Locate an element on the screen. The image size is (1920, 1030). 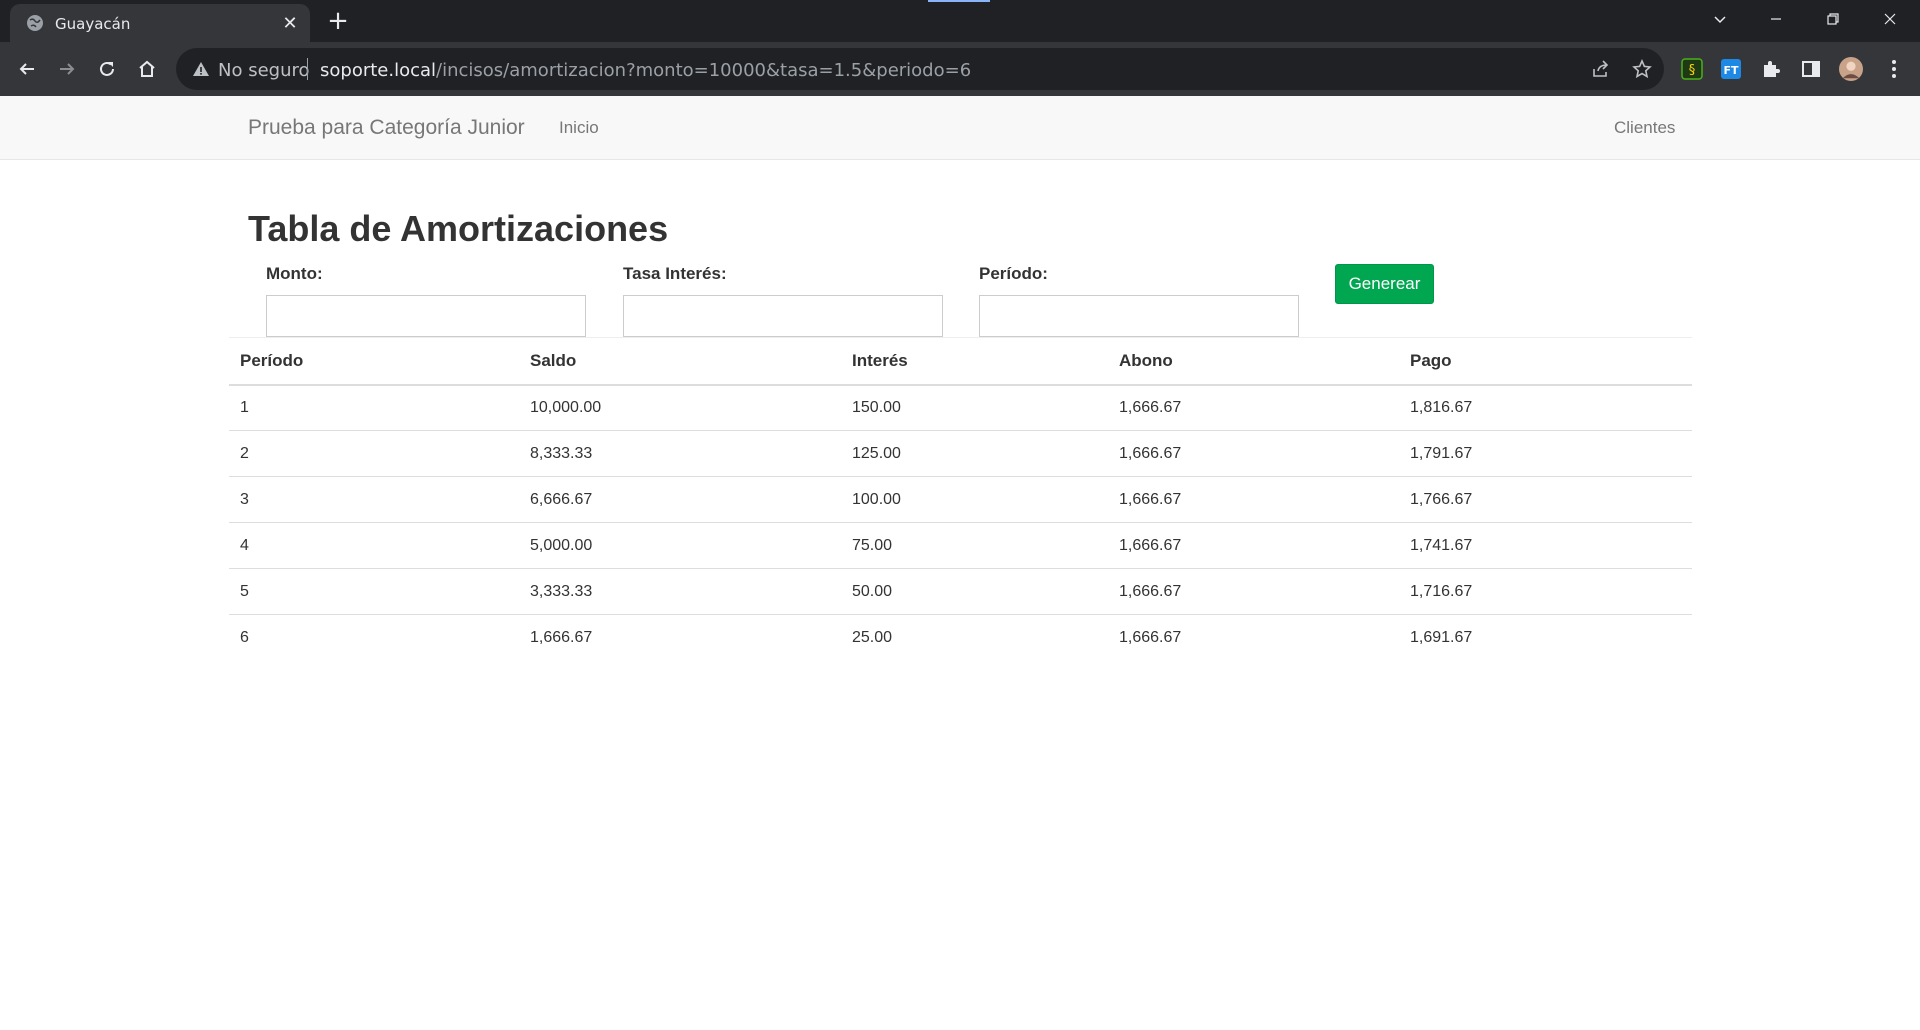
table-cell: 1,791.67 is located at coordinates (1545, 453).